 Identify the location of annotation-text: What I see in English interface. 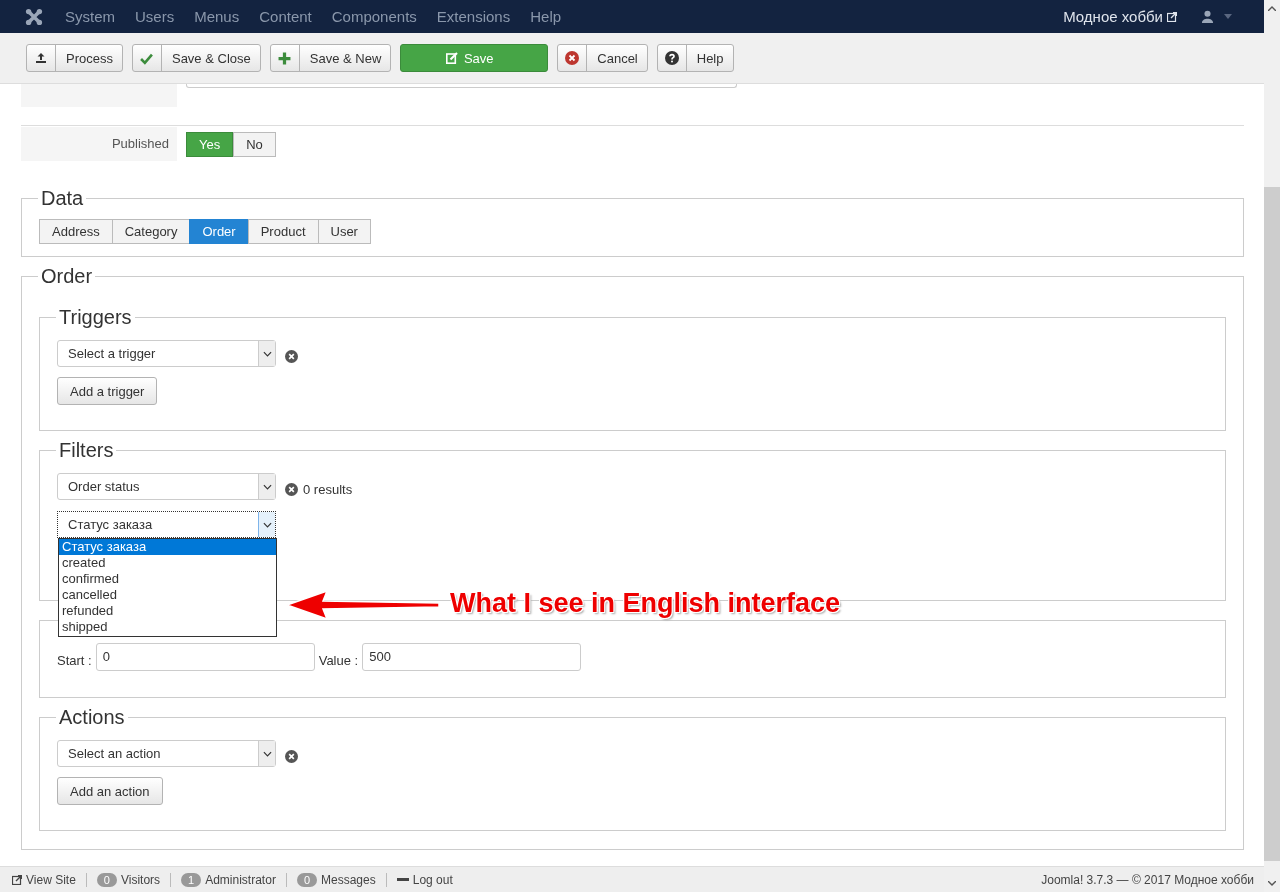
(645, 603).